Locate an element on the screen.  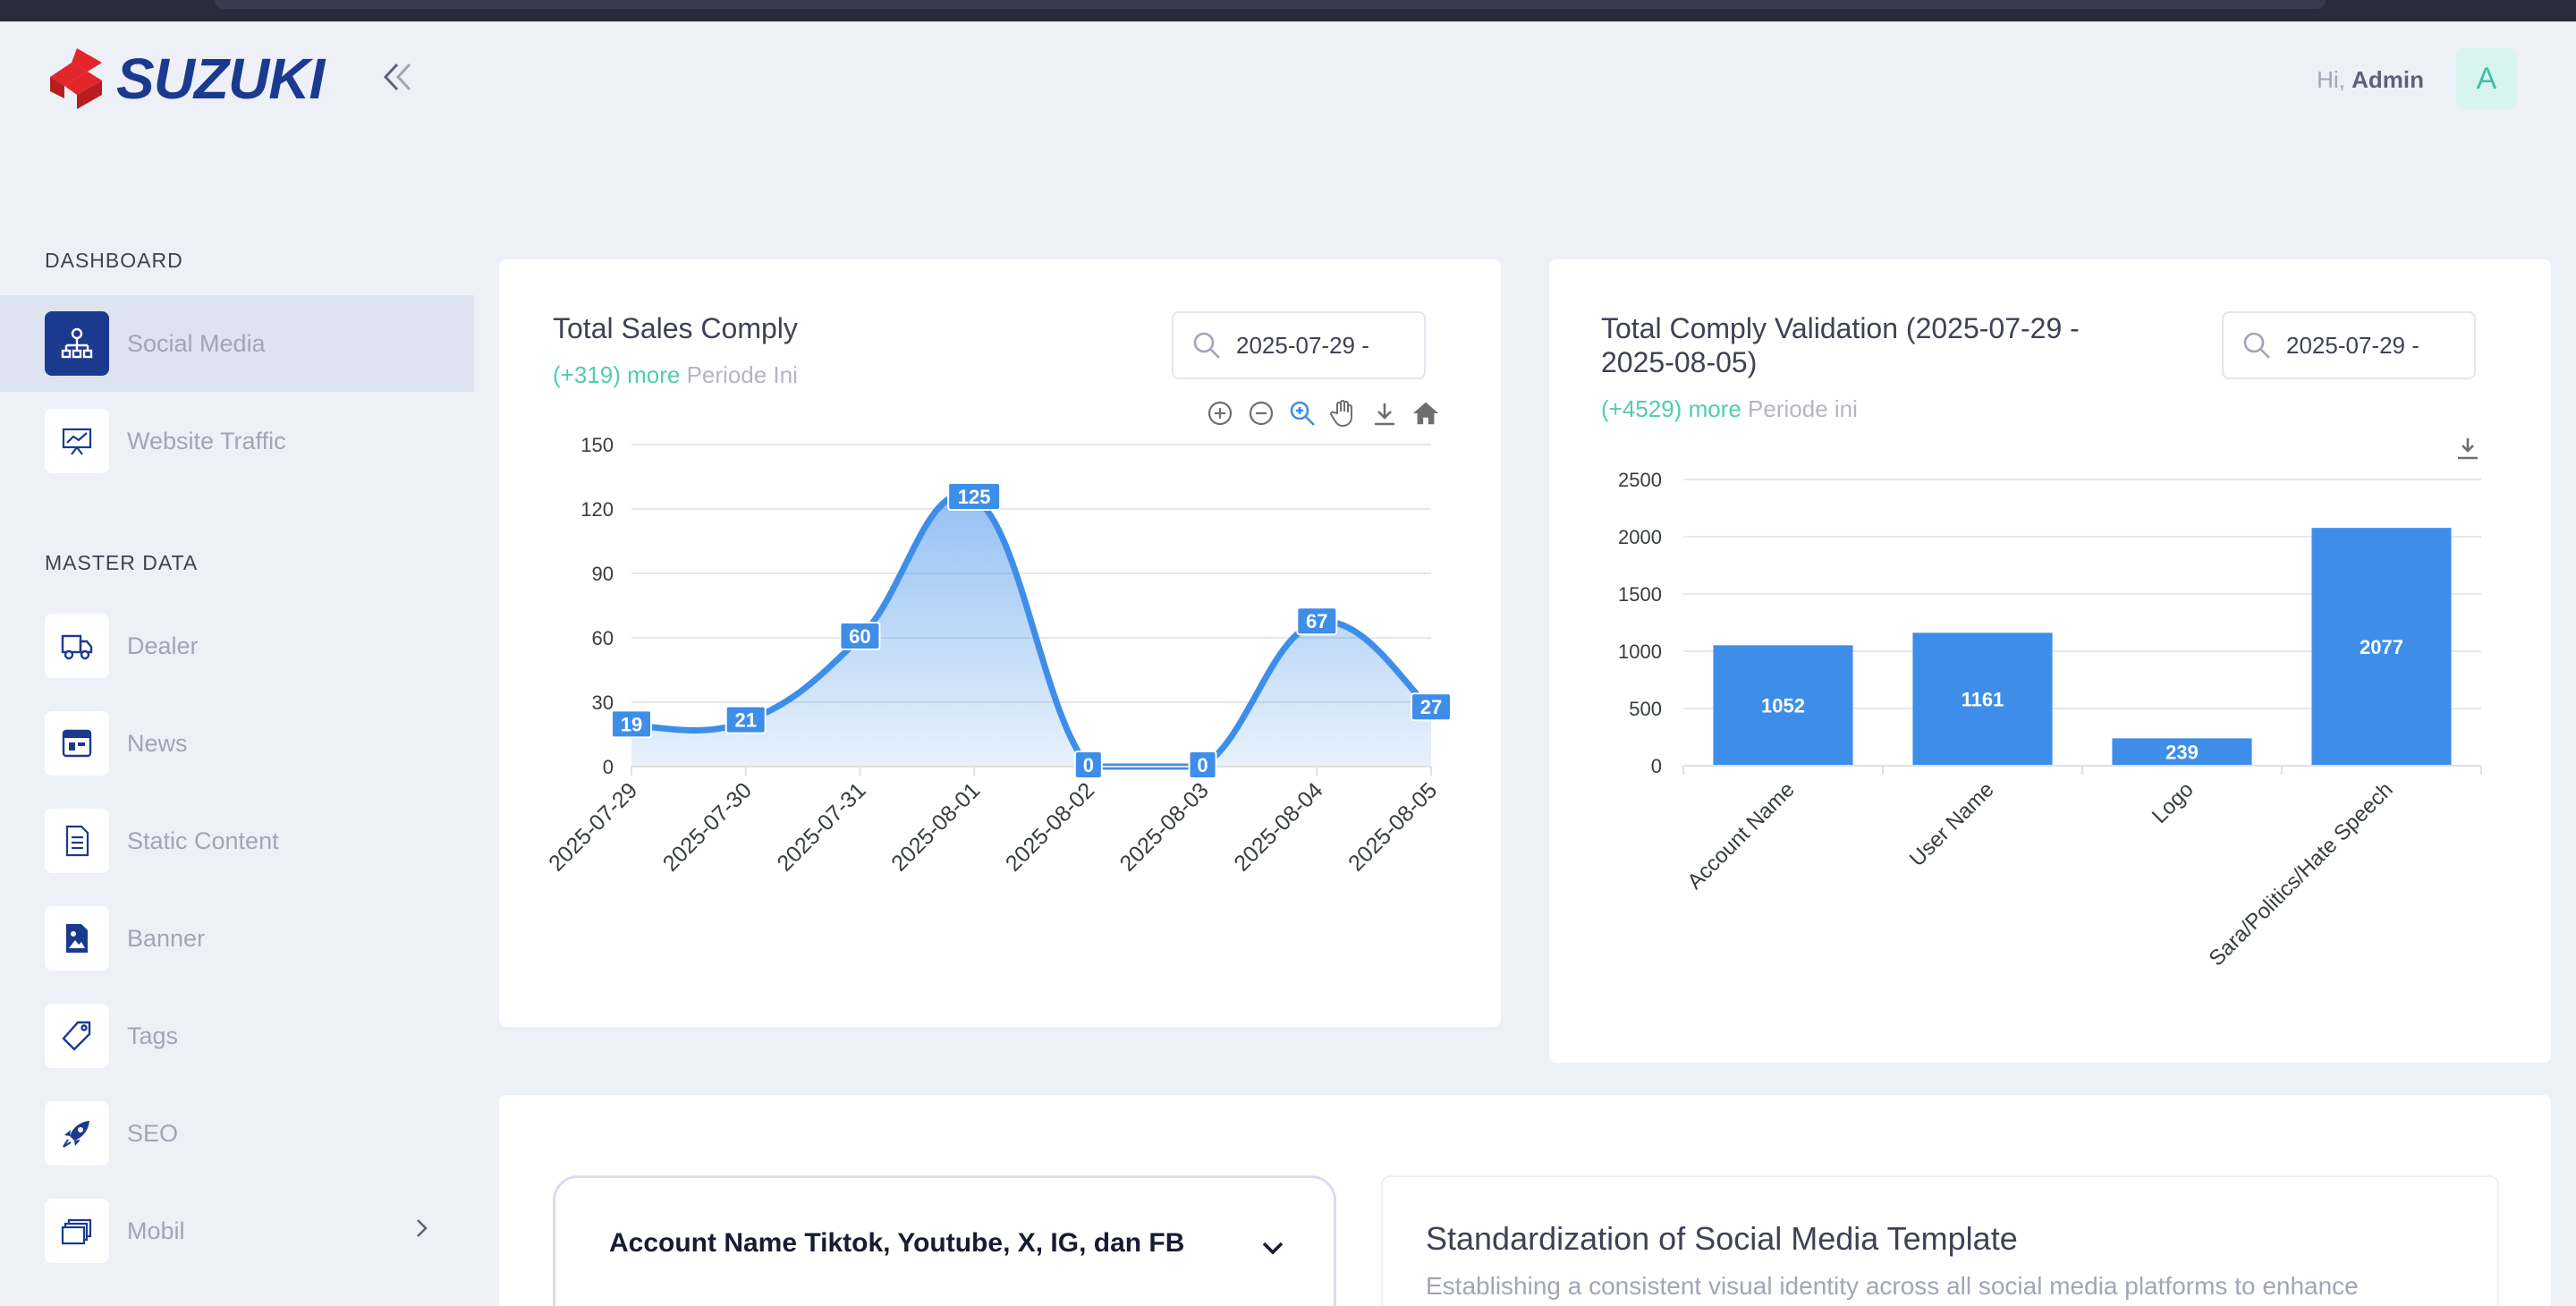
gallery-icon is located at coordinates (77, 1231).